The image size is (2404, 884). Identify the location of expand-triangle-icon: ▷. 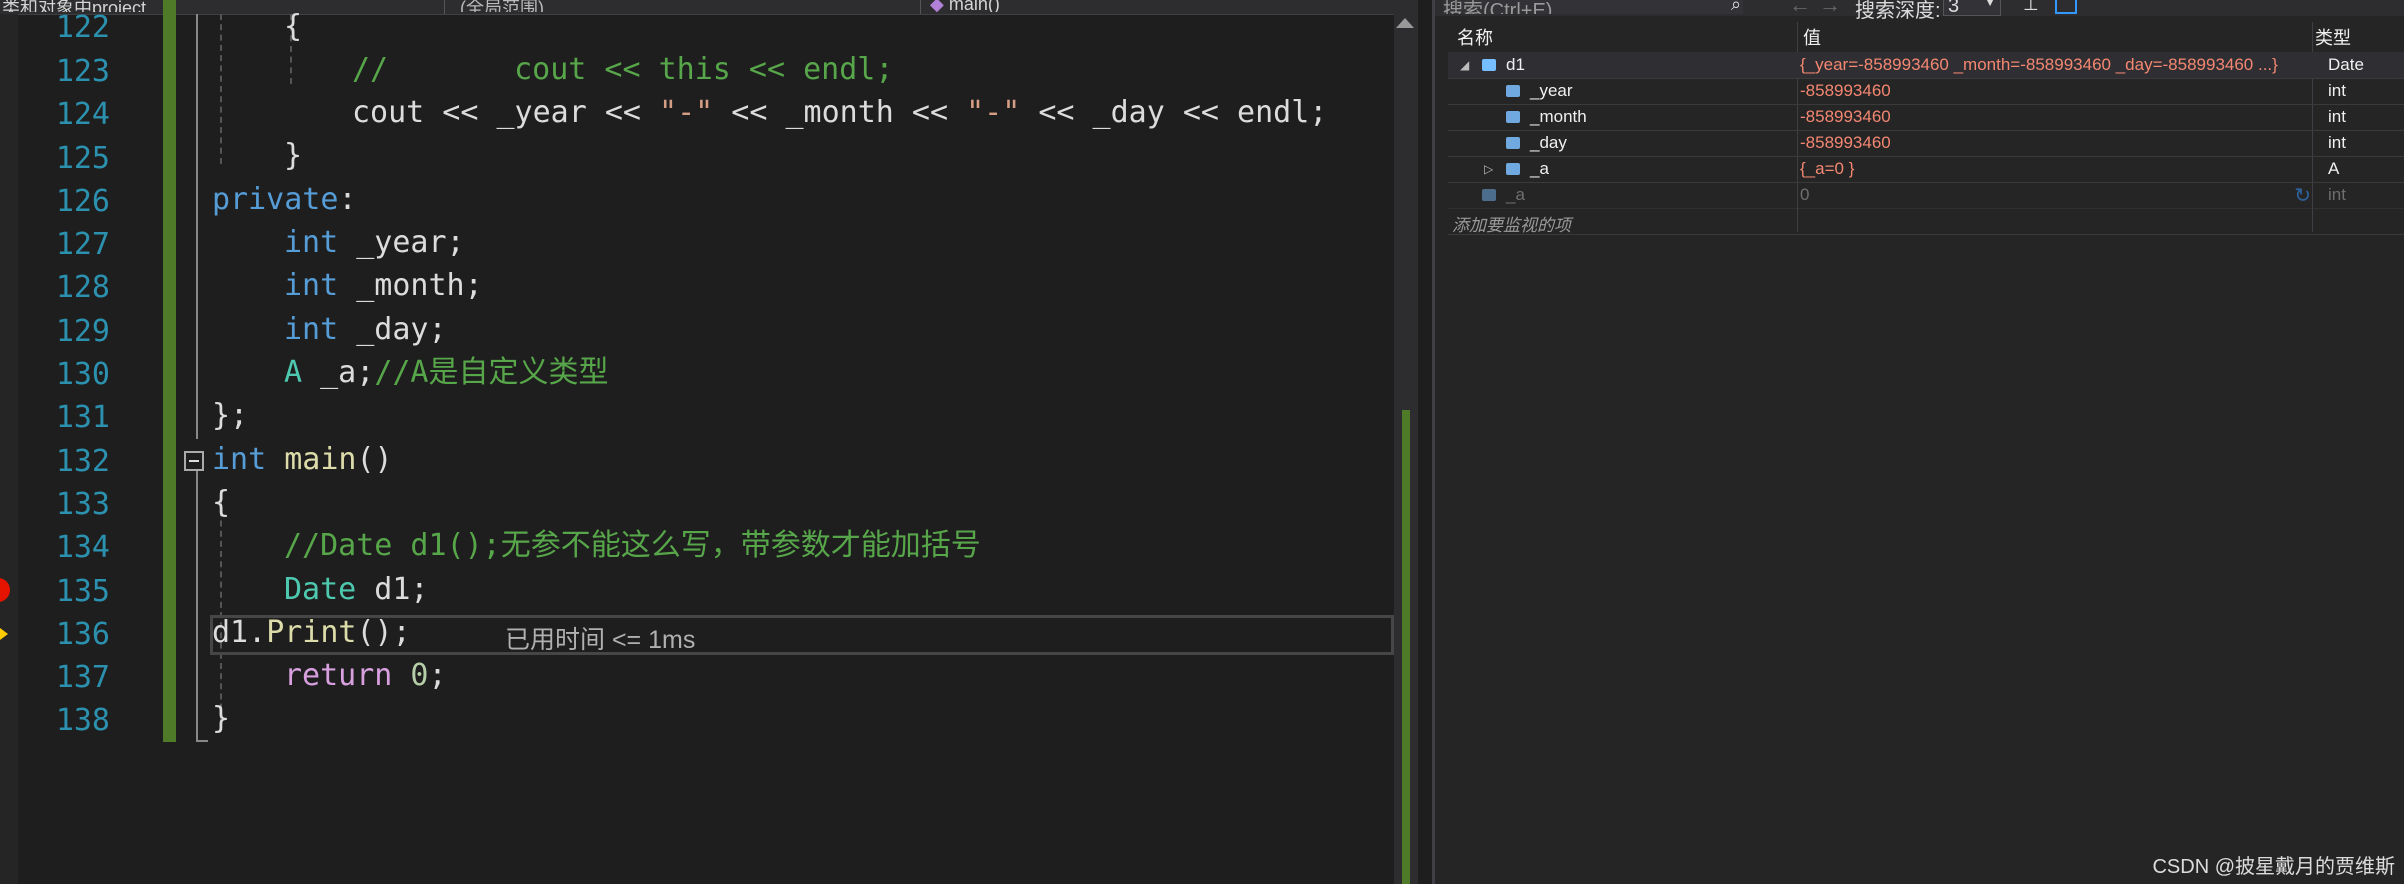
(1488, 169).